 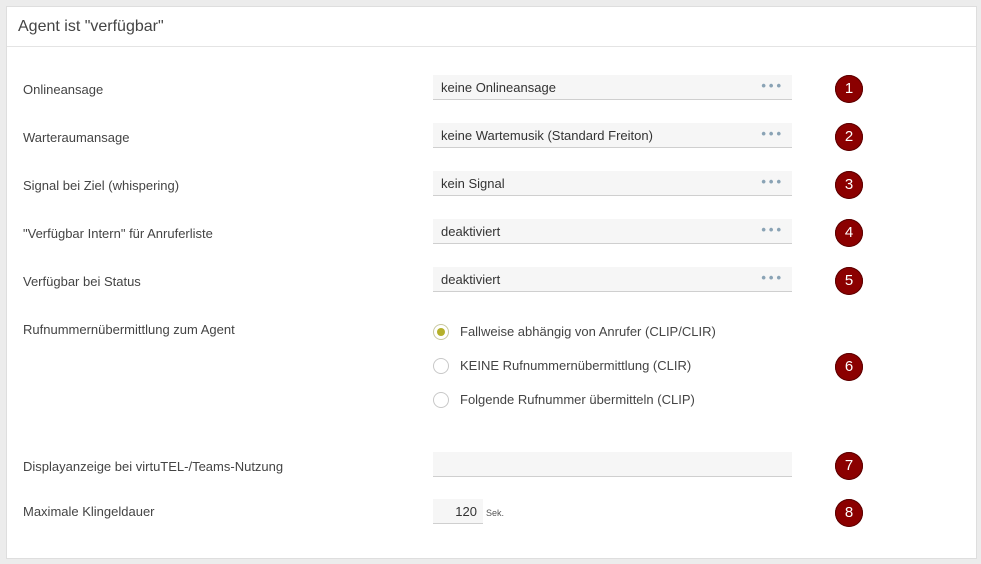 I want to click on row-label: Rufnummernübermittlung zum Agent, so click(x=129, y=329).